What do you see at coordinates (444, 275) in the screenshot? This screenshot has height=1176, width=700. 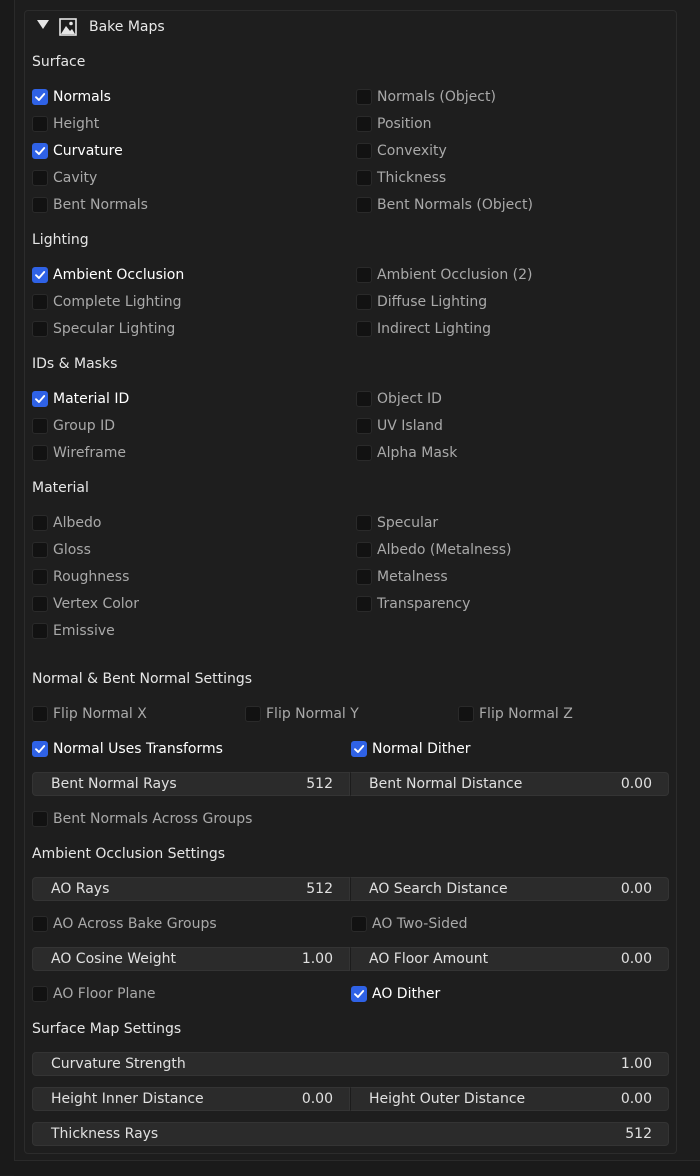 I see `checkbox-ambient-occlusion-2: Ambient Occlusion (2)` at bounding box center [444, 275].